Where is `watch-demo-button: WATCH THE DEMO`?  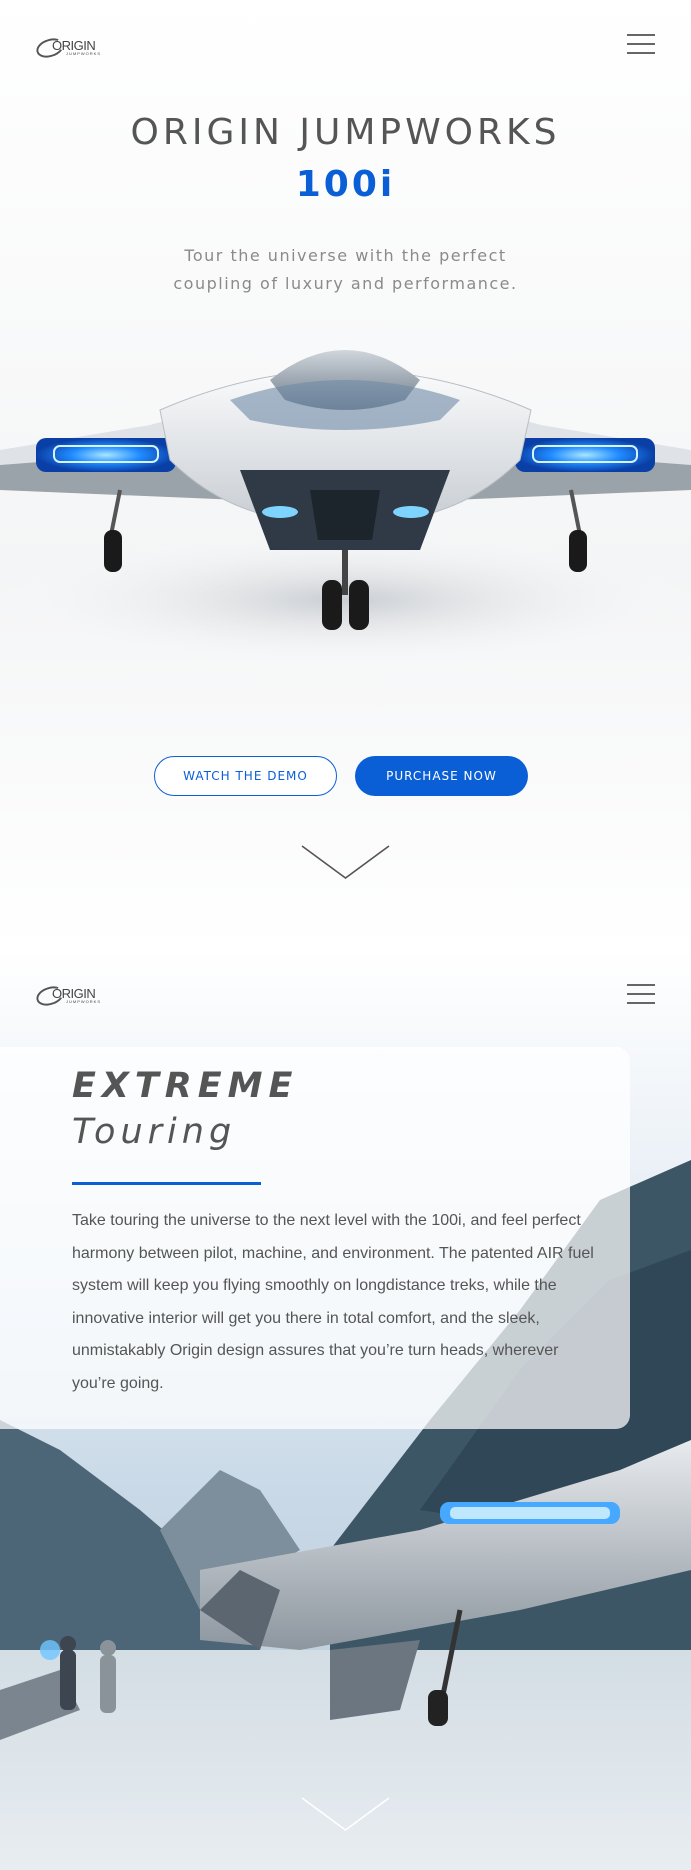
watch-demo-button: WATCH THE DEMO is located at coordinates (245, 776).